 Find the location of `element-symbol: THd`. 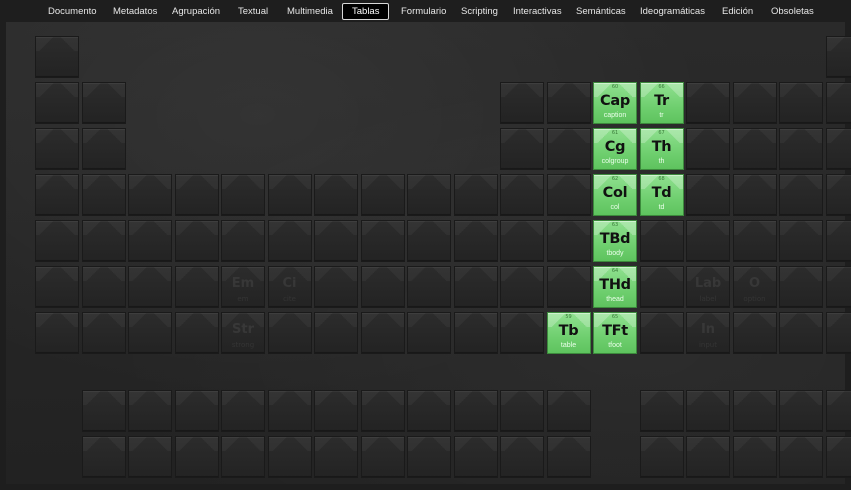

element-symbol: THd is located at coordinates (615, 285).